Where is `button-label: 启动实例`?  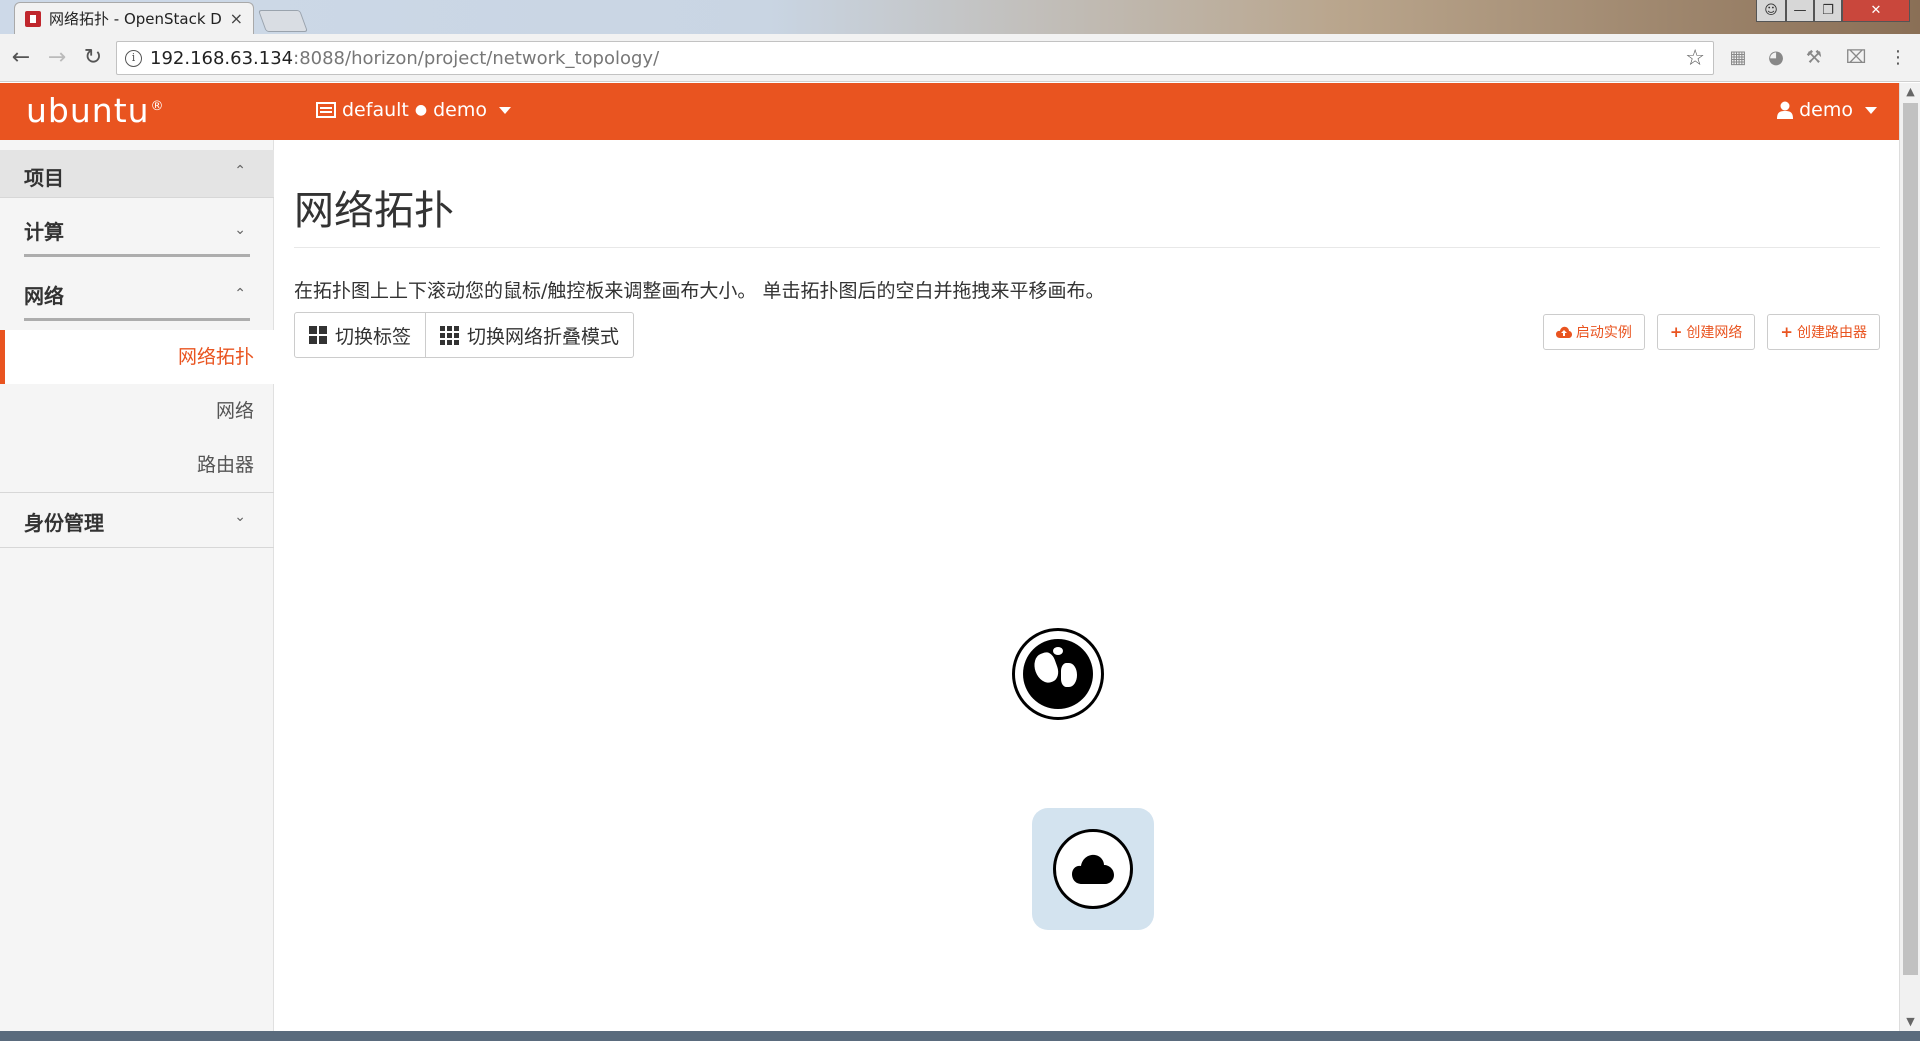 button-label: 启动实例 is located at coordinates (1603, 333).